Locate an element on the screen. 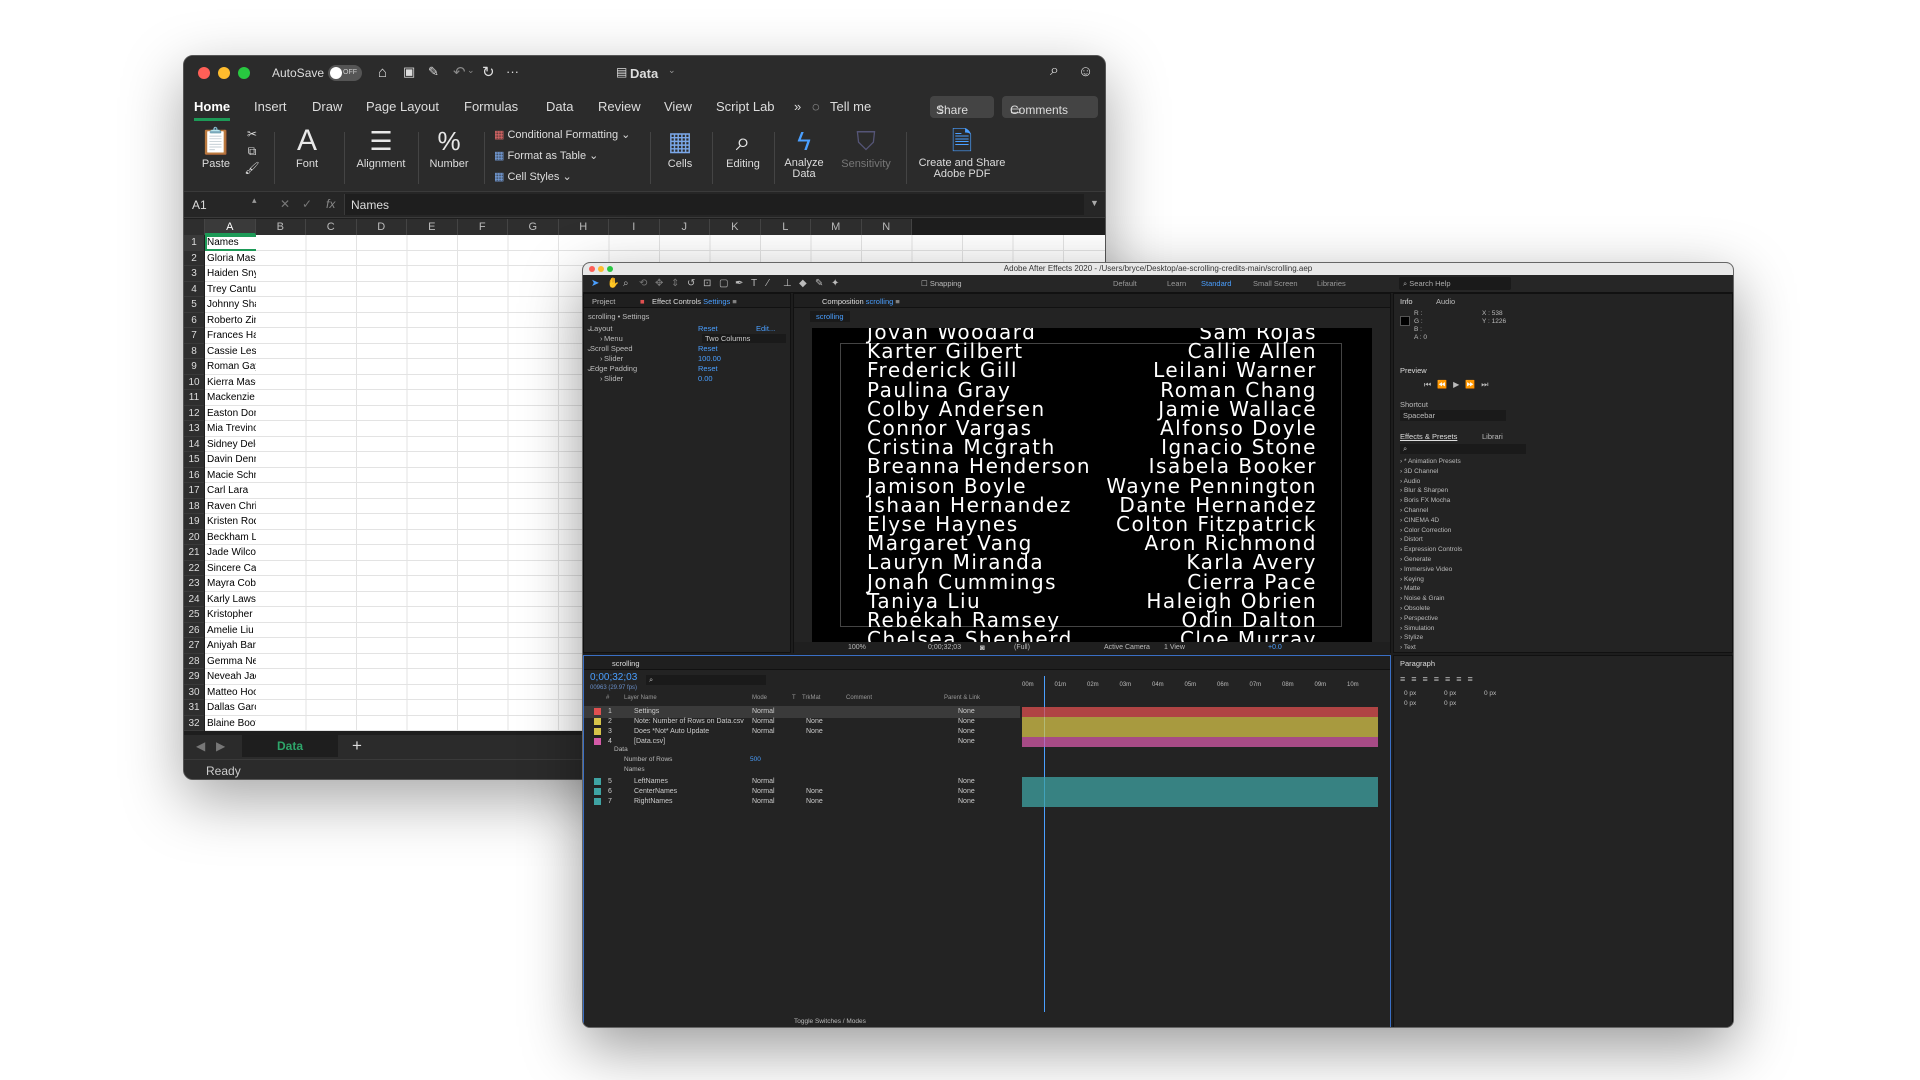 This screenshot has width=1920, height=1080. timeline-tab: scrolling is located at coordinates (626, 663).